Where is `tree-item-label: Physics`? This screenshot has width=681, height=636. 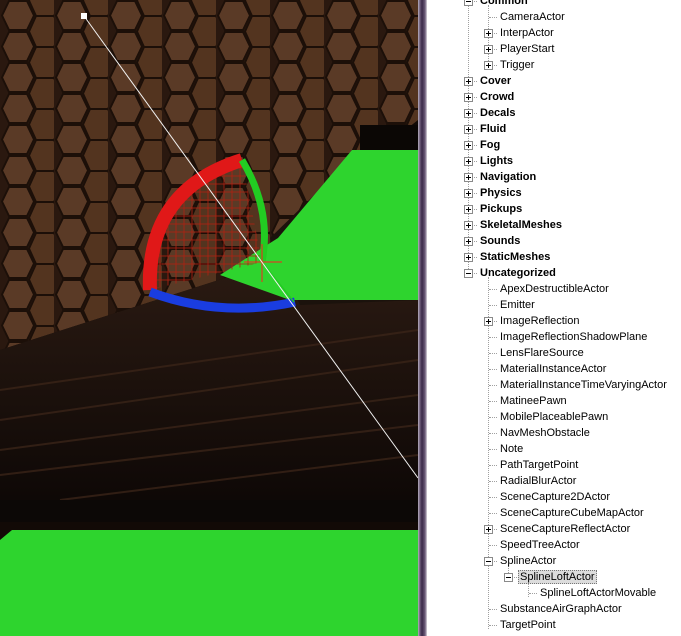
tree-item-label: Physics is located at coordinates (501, 193).